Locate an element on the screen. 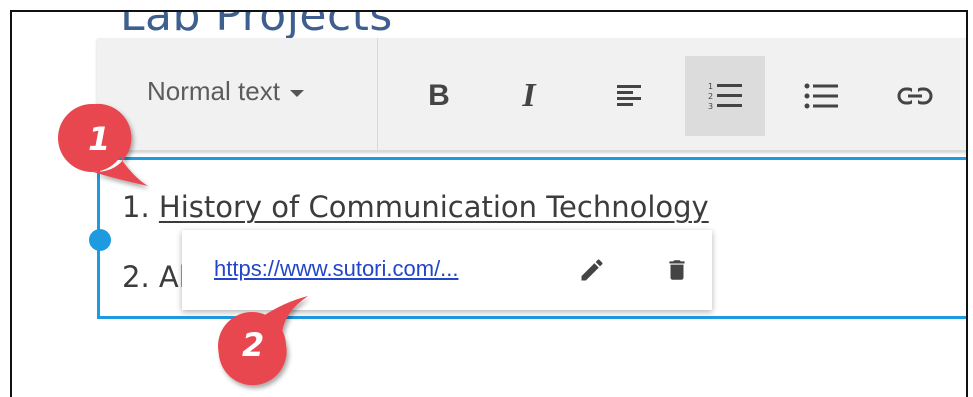 This screenshot has height=397, width=973. italic-icon: I is located at coordinates (529, 95).